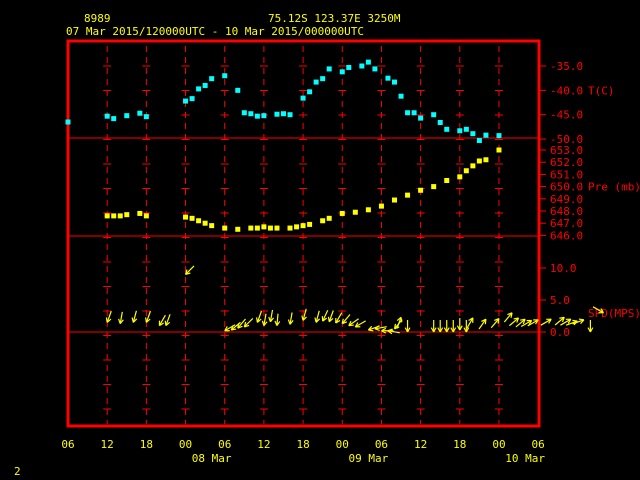  Describe the element at coordinates (212, 458) in the screenshot. I see `x-day-label: 08 Mar` at that location.